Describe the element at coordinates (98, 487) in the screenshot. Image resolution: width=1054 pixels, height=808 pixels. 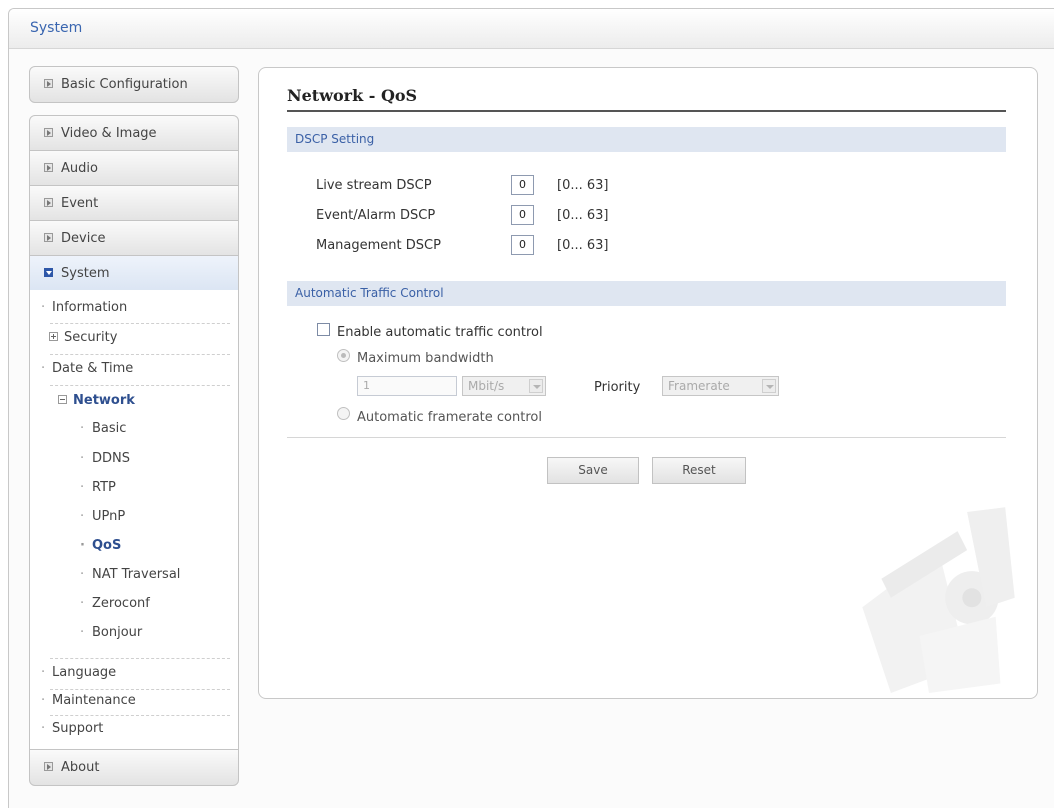
I see `nav-network-rtp: RTP` at that location.